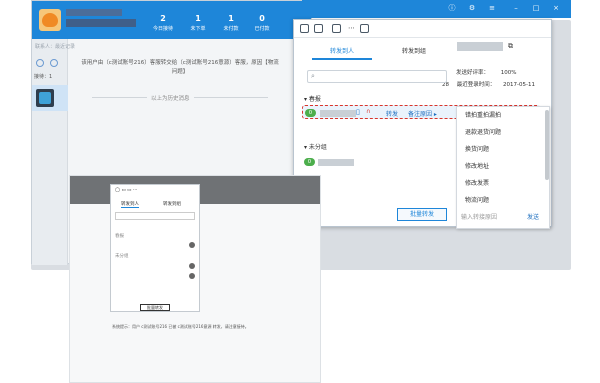 This screenshot has height=383, width=600. Describe the element at coordinates (492, 8) in the screenshot. I see `menu-icon: ≡` at that location.